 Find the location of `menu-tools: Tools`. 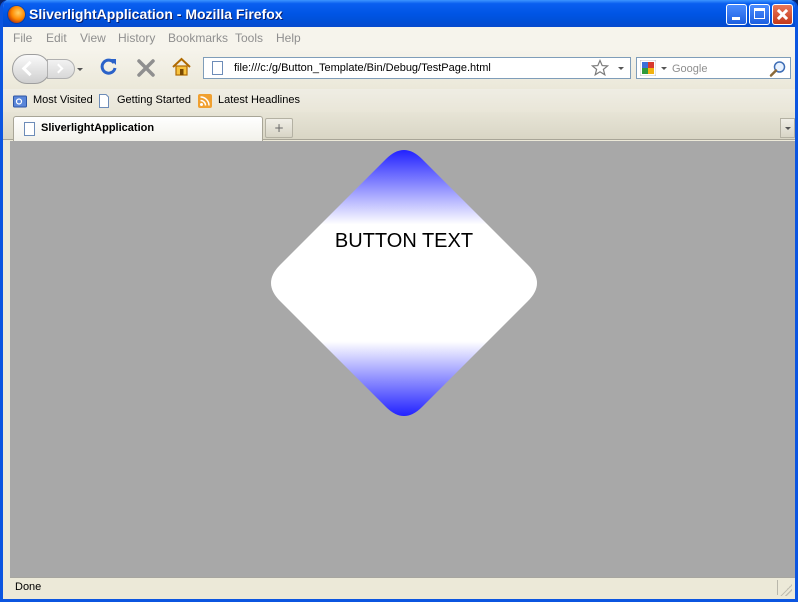

menu-tools: Tools is located at coordinates (249, 38).